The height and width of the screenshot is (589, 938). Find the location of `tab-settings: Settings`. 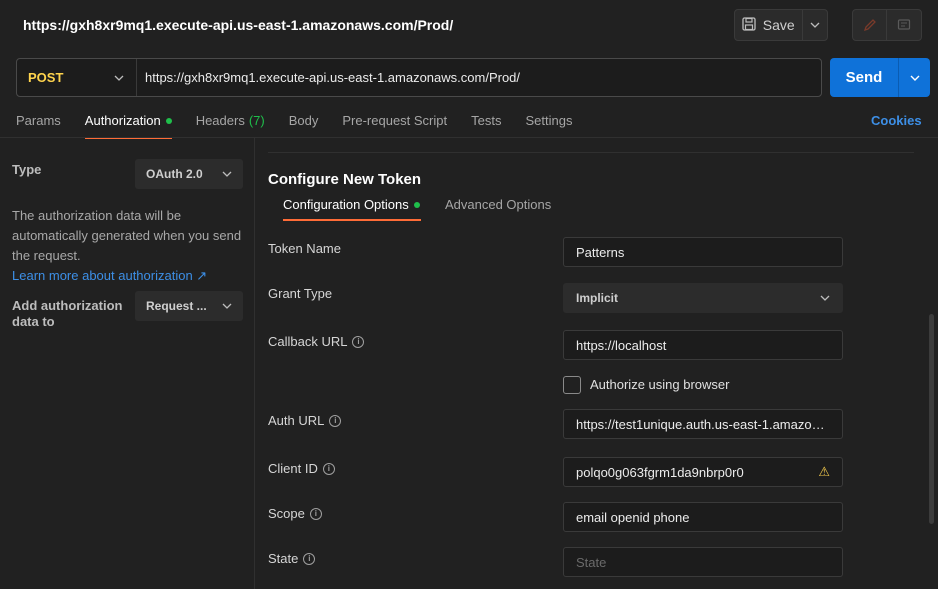

tab-settings: Settings is located at coordinates (548, 125).